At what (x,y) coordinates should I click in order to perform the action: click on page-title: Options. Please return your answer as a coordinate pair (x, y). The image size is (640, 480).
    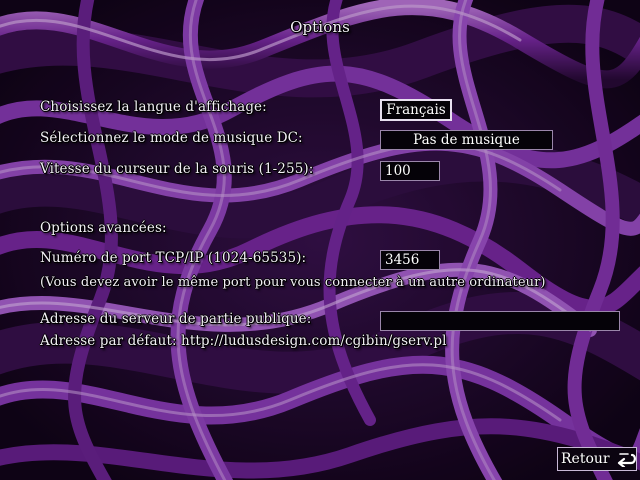
    Looking at the image, I should click on (320, 27).